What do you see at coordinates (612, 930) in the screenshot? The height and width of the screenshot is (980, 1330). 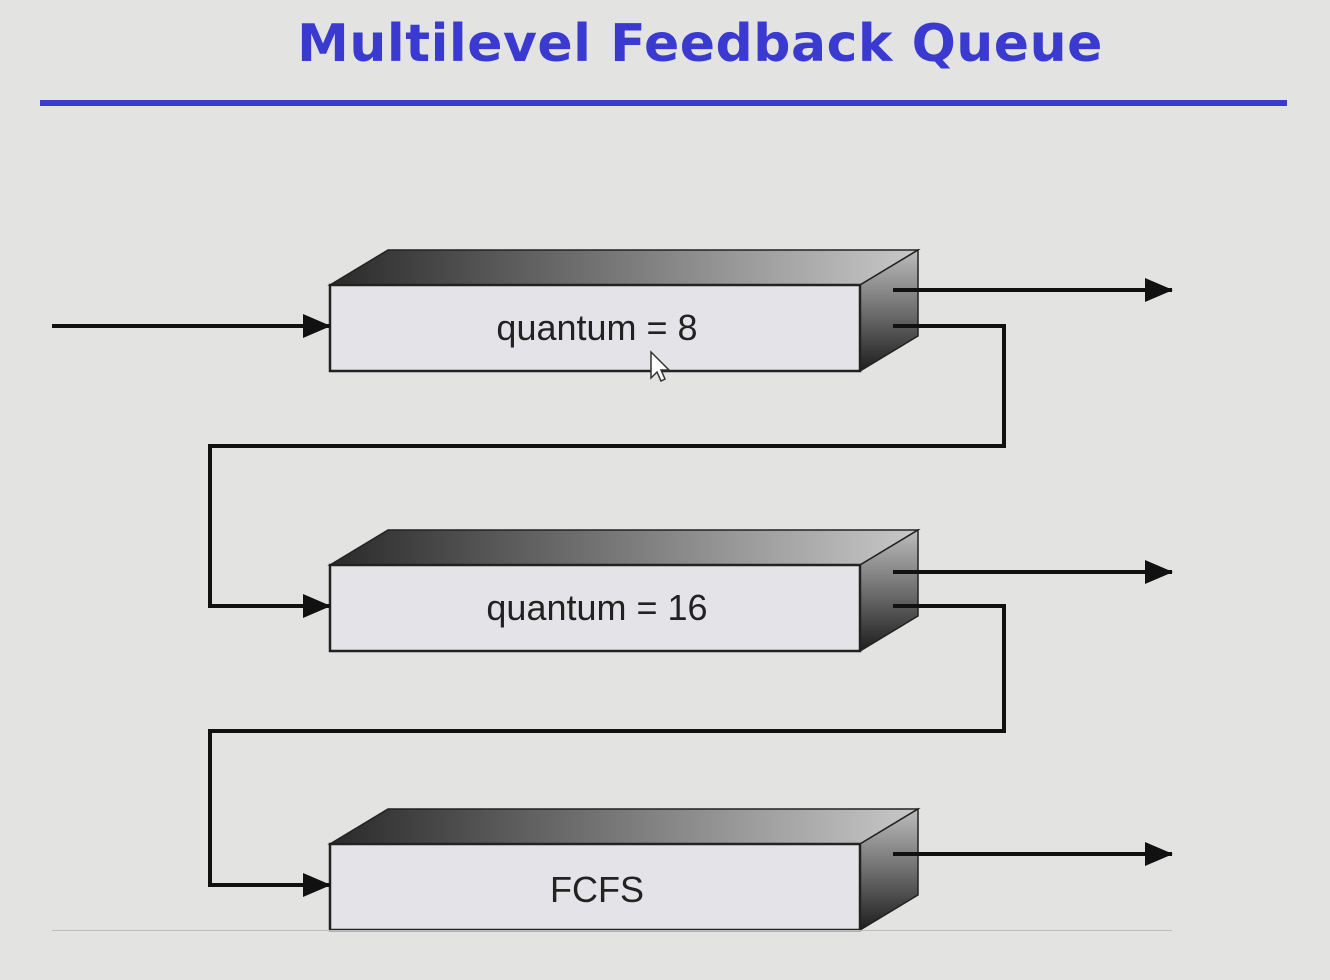 I see `footer-divider` at bounding box center [612, 930].